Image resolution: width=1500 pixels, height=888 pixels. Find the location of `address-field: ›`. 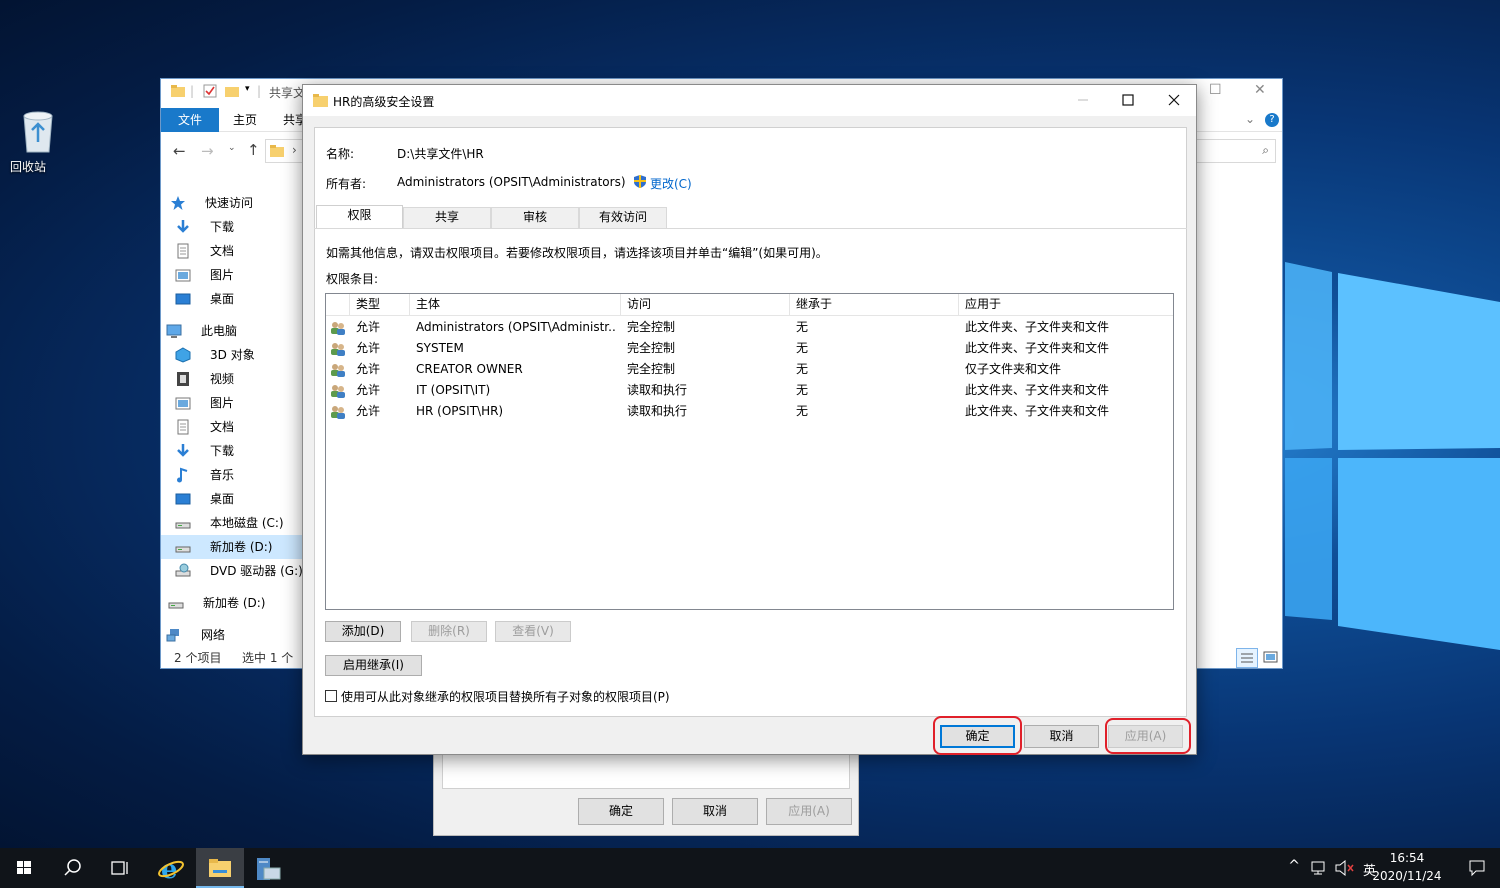

address-field: › is located at coordinates (285, 151).